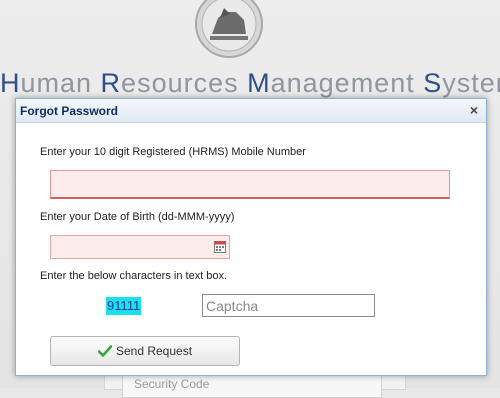 Image resolution: width=500 pixels, height=398 pixels. I want to click on dialog-title: Forgot Password, so click(69, 111).